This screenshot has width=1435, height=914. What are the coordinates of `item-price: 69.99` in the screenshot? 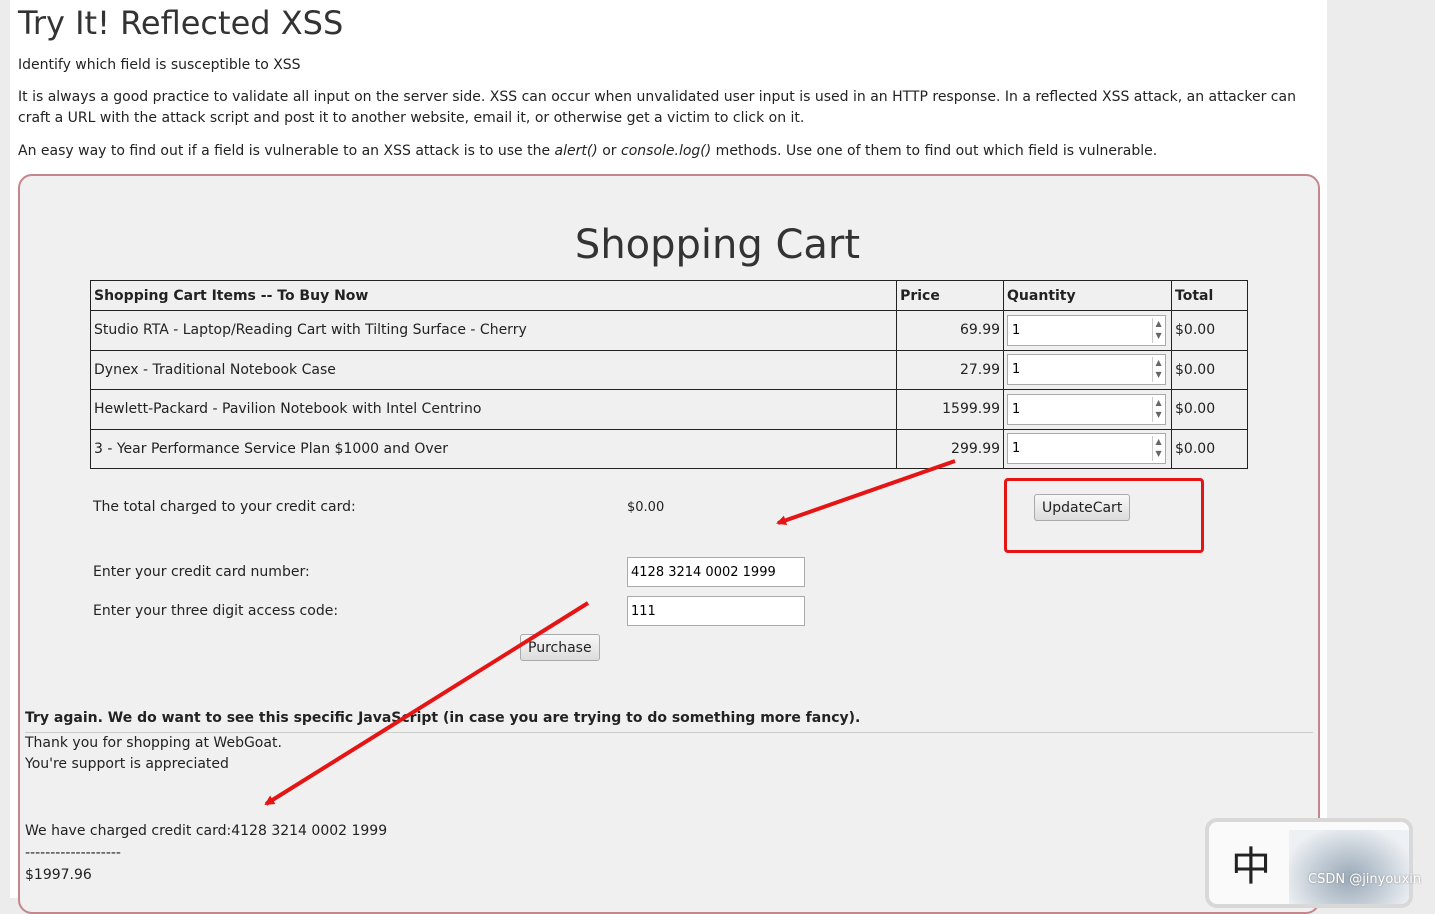 It's located at (950, 330).